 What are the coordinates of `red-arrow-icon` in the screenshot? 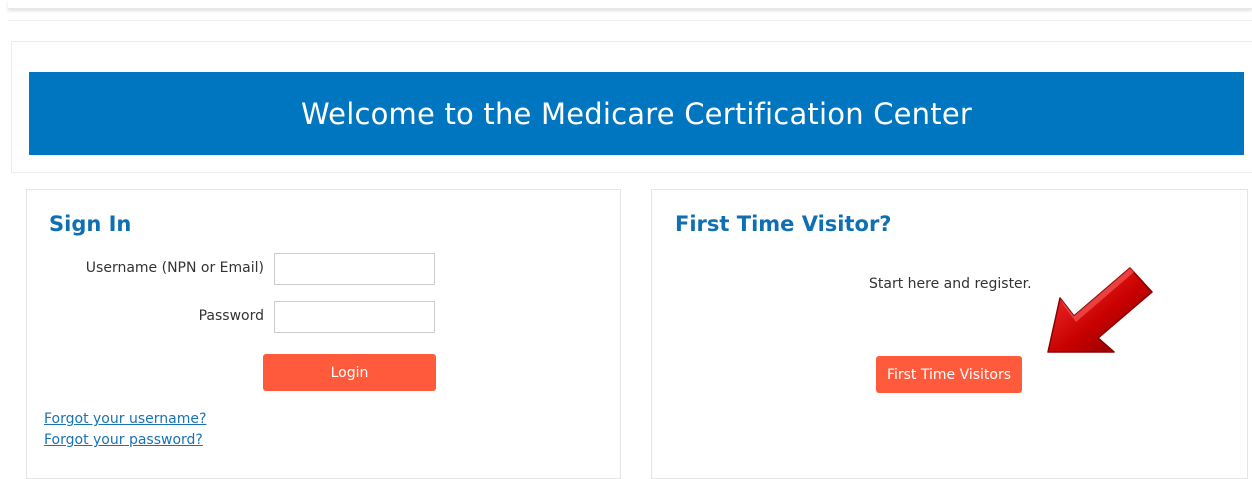 It's located at (1100, 310).